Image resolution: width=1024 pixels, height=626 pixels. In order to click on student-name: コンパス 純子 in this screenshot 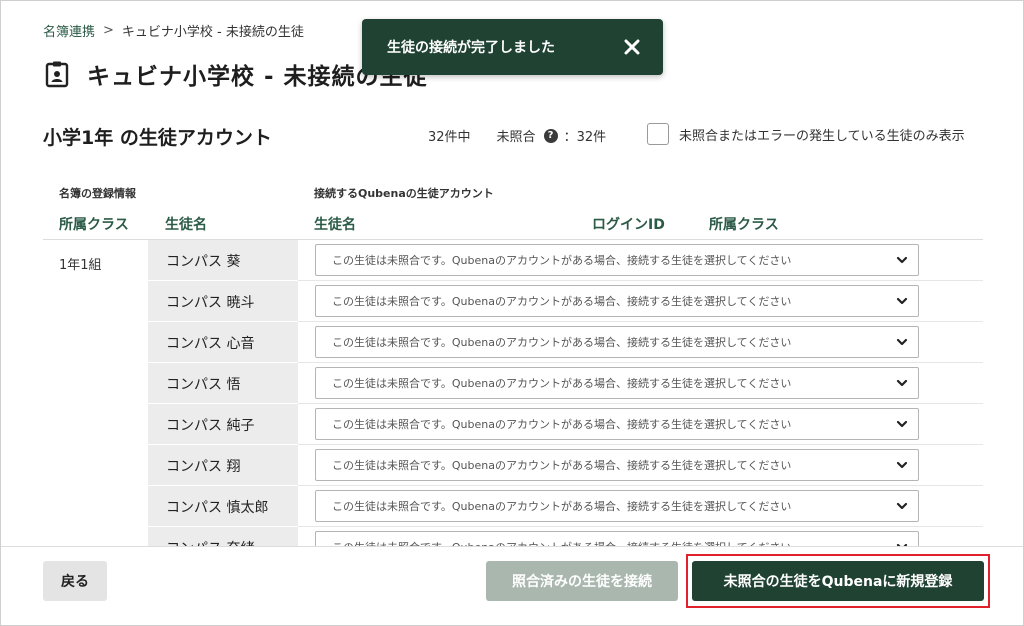, I will do `click(210, 426)`.